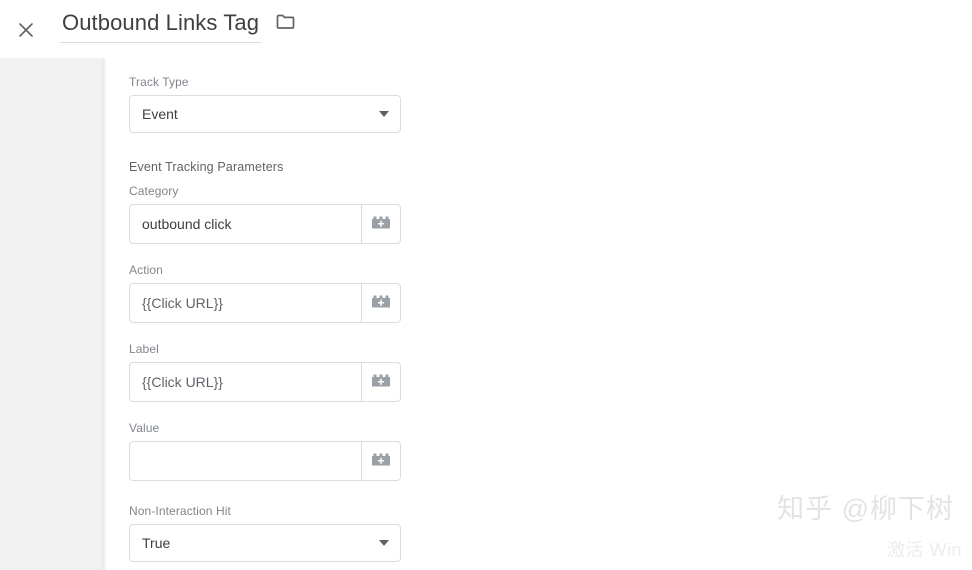 This screenshot has width=972, height=570. What do you see at coordinates (161, 25) in the screenshot?
I see `tag-name-input: Outbound Links Tag` at bounding box center [161, 25].